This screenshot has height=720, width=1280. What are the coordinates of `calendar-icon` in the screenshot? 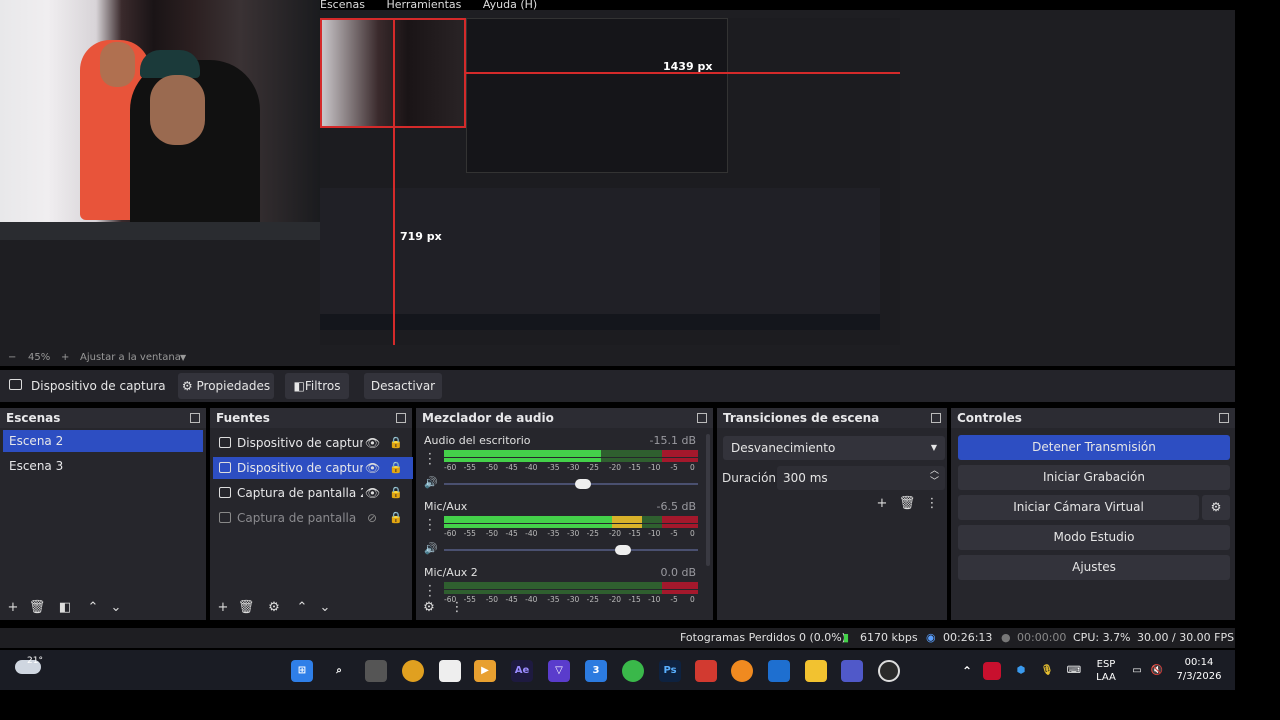 It's located at (706, 671).